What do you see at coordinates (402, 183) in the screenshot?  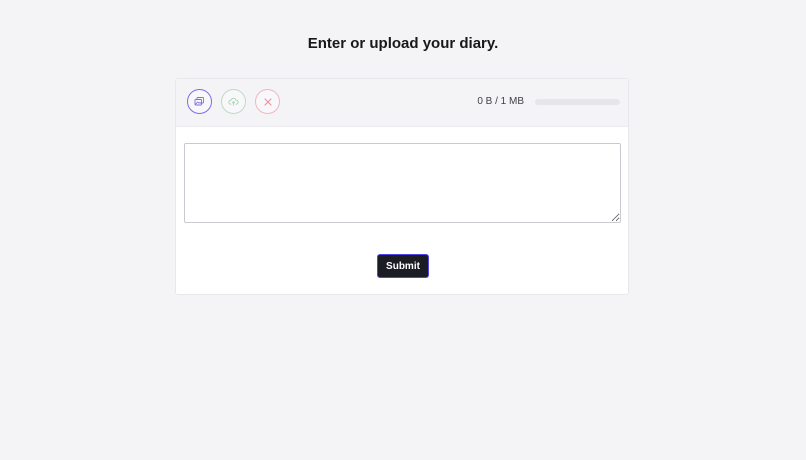 I see `diary-textarea` at bounding box center [402, 183].